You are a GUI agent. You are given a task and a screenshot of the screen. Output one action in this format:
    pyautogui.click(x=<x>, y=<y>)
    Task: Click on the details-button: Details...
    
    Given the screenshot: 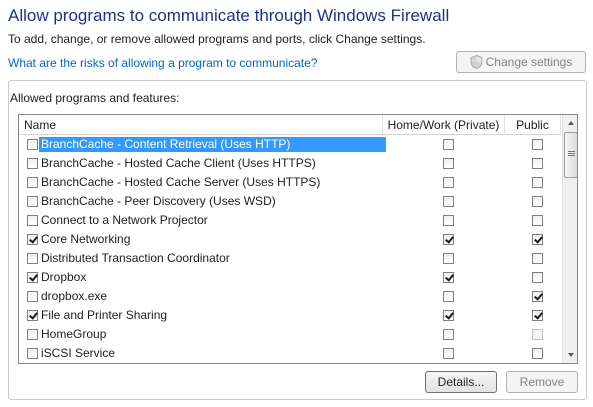 What is the action you would take?
    pyautogui.click(x=461, y=382)
    